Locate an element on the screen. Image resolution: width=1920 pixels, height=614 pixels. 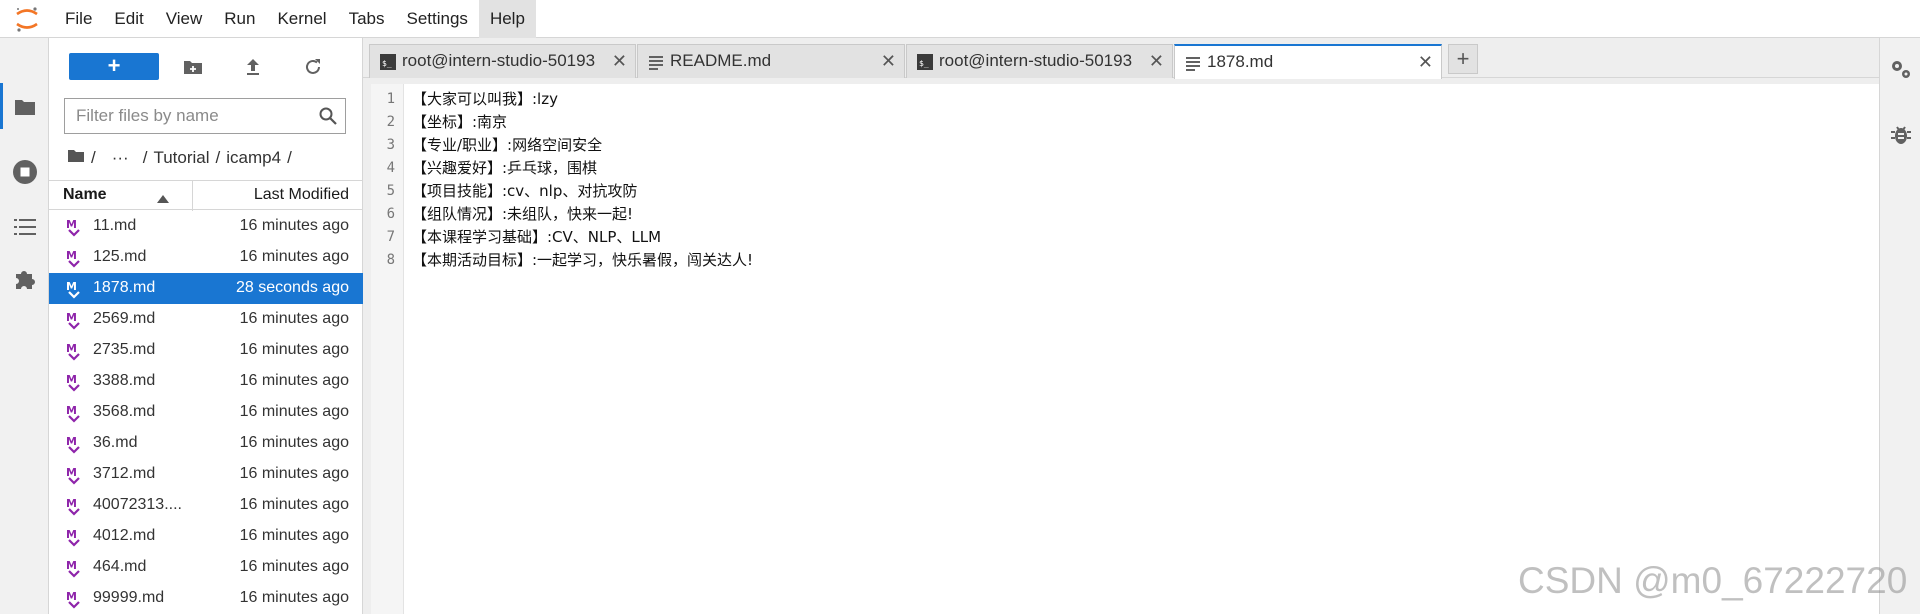
menu-view: View is located at coordinates (184, 19).